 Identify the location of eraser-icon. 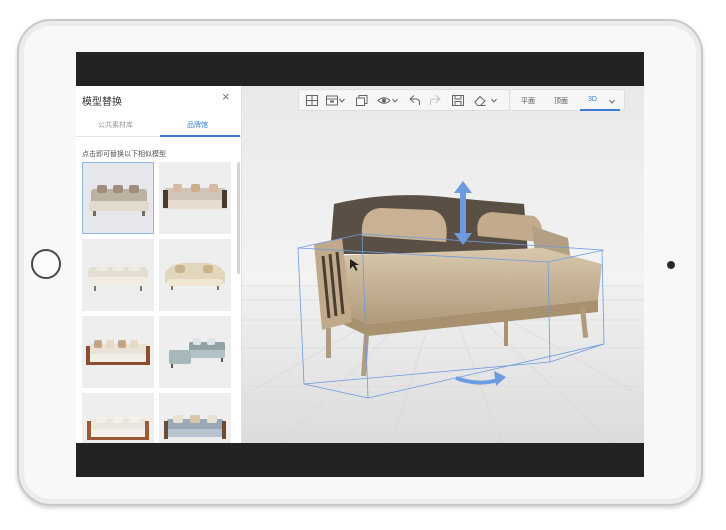
(480, 100).